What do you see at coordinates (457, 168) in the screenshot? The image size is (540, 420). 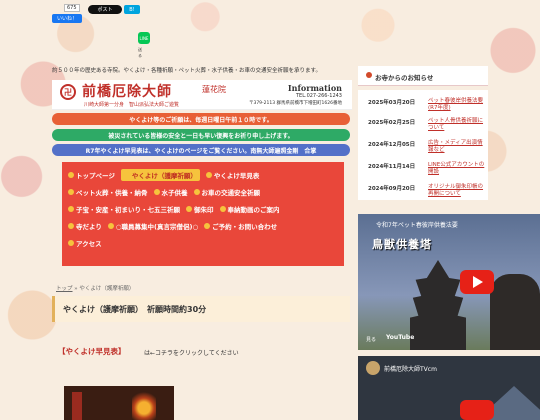 I see `news-link: LINE公式アカウントの開設` at bounding box center [457, 168].